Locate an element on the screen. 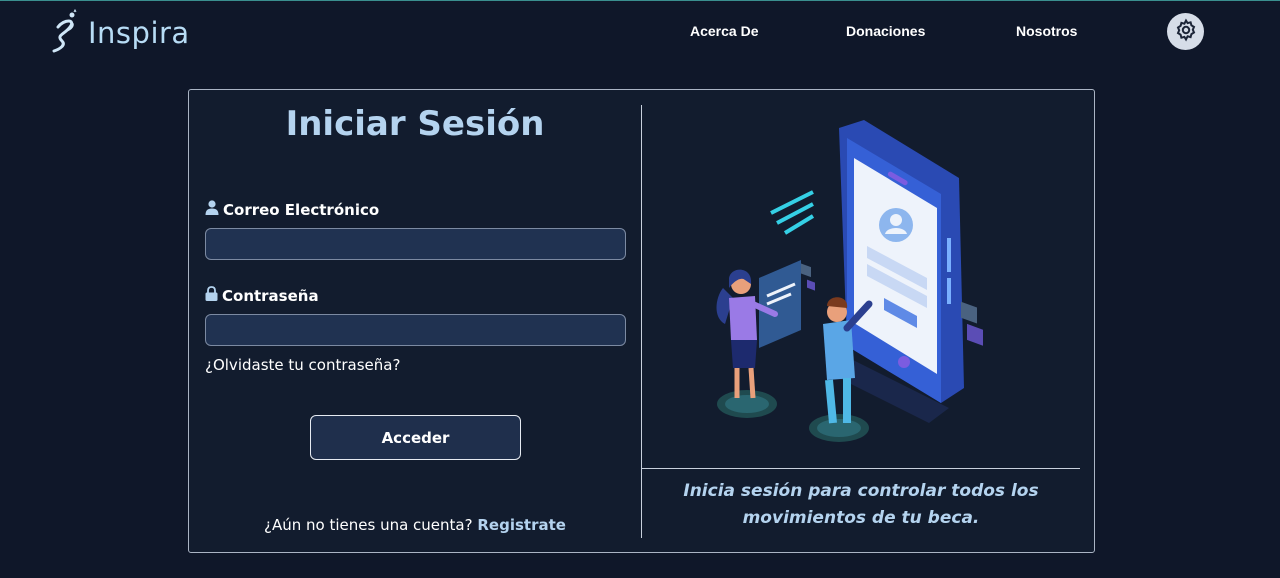  brand-logo: Inspira is located at coordinates (120, 32).